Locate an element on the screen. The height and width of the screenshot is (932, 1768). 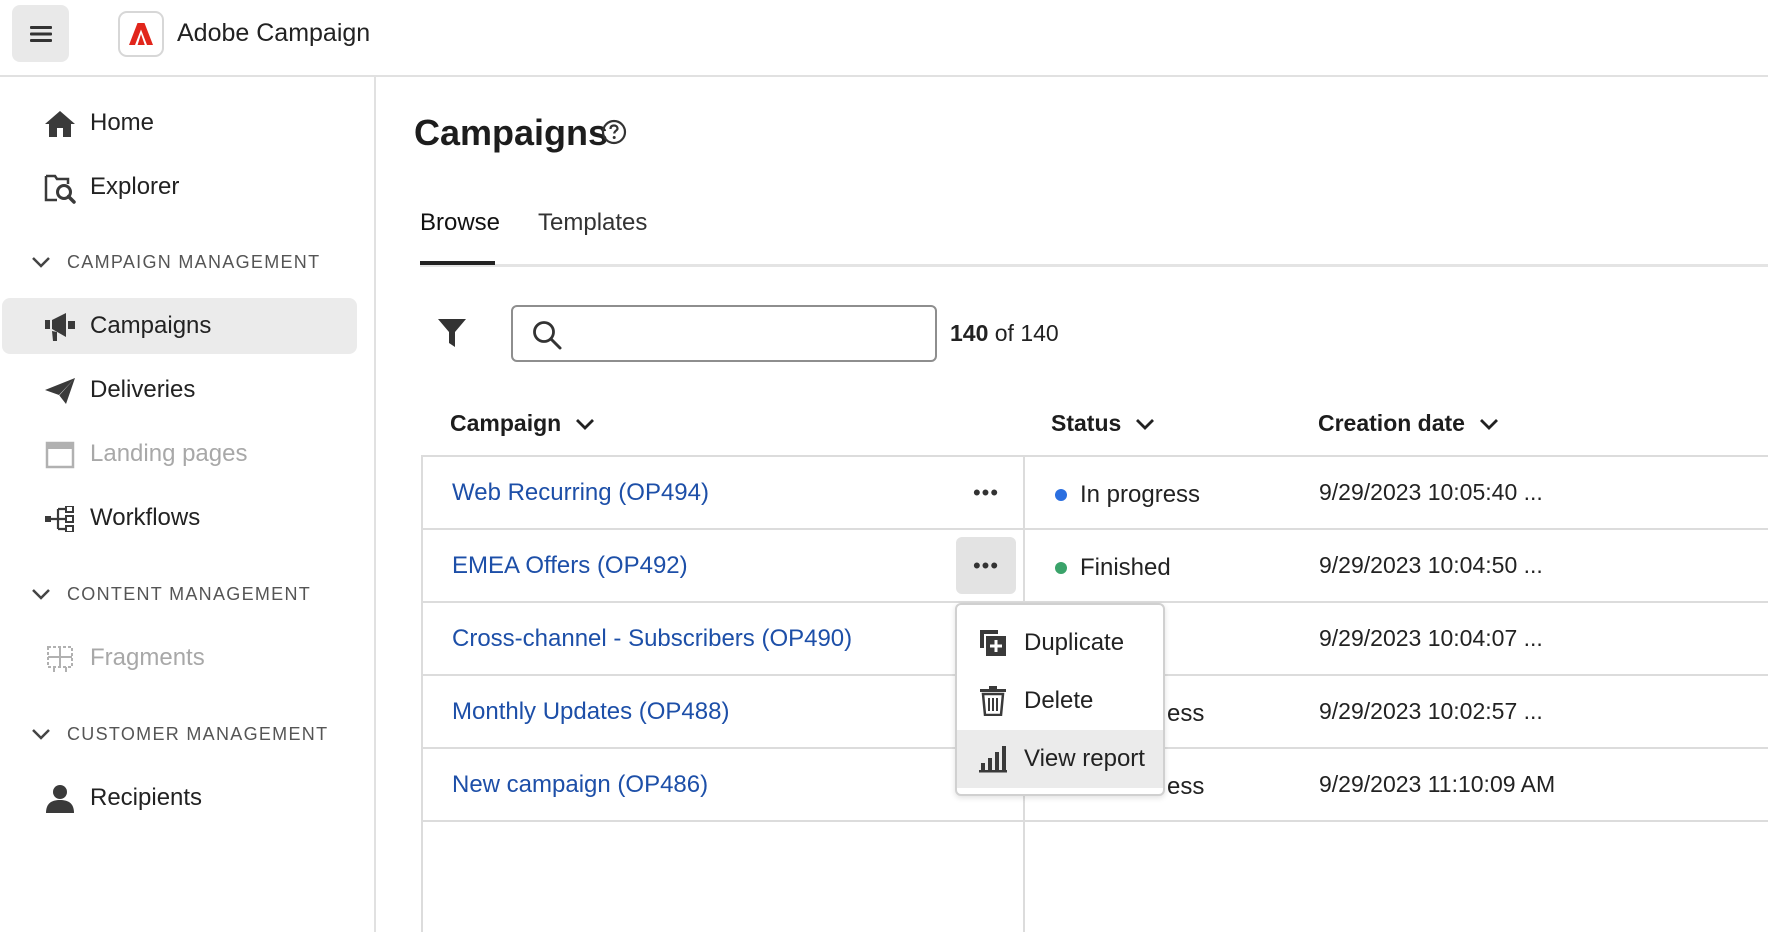
status-cell: In progress is located at coordinates (1127, 495).